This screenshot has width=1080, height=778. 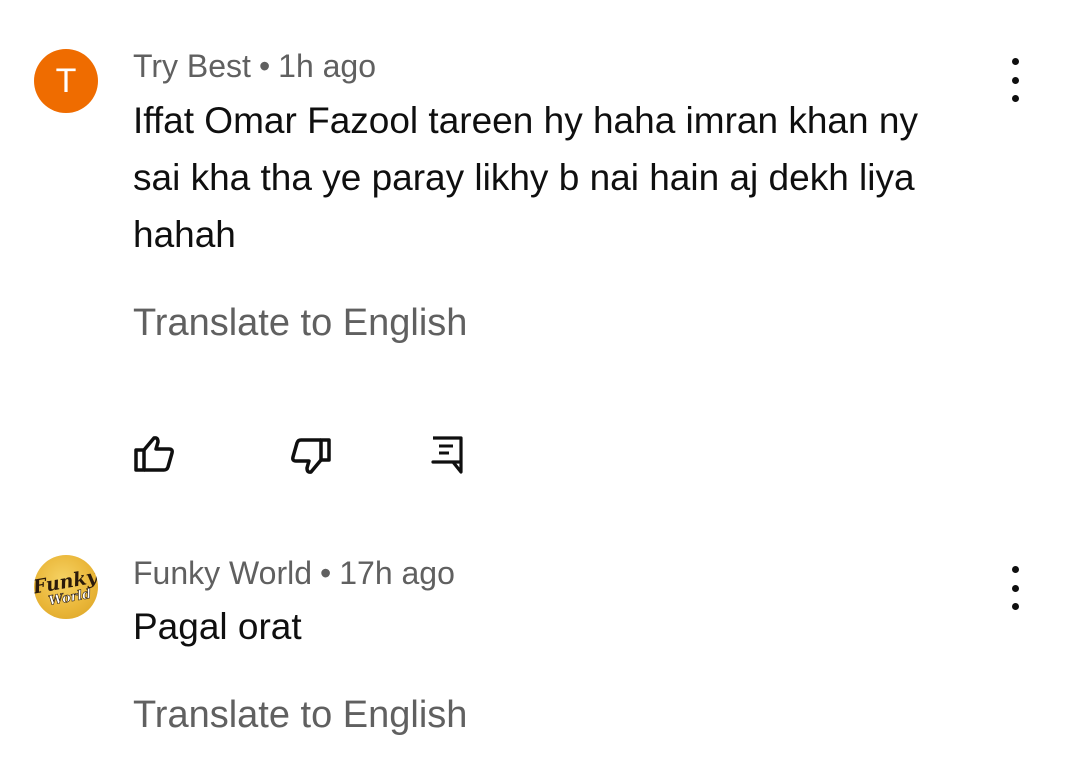 I want to click on avatar: T, so click(x=66, y=81).